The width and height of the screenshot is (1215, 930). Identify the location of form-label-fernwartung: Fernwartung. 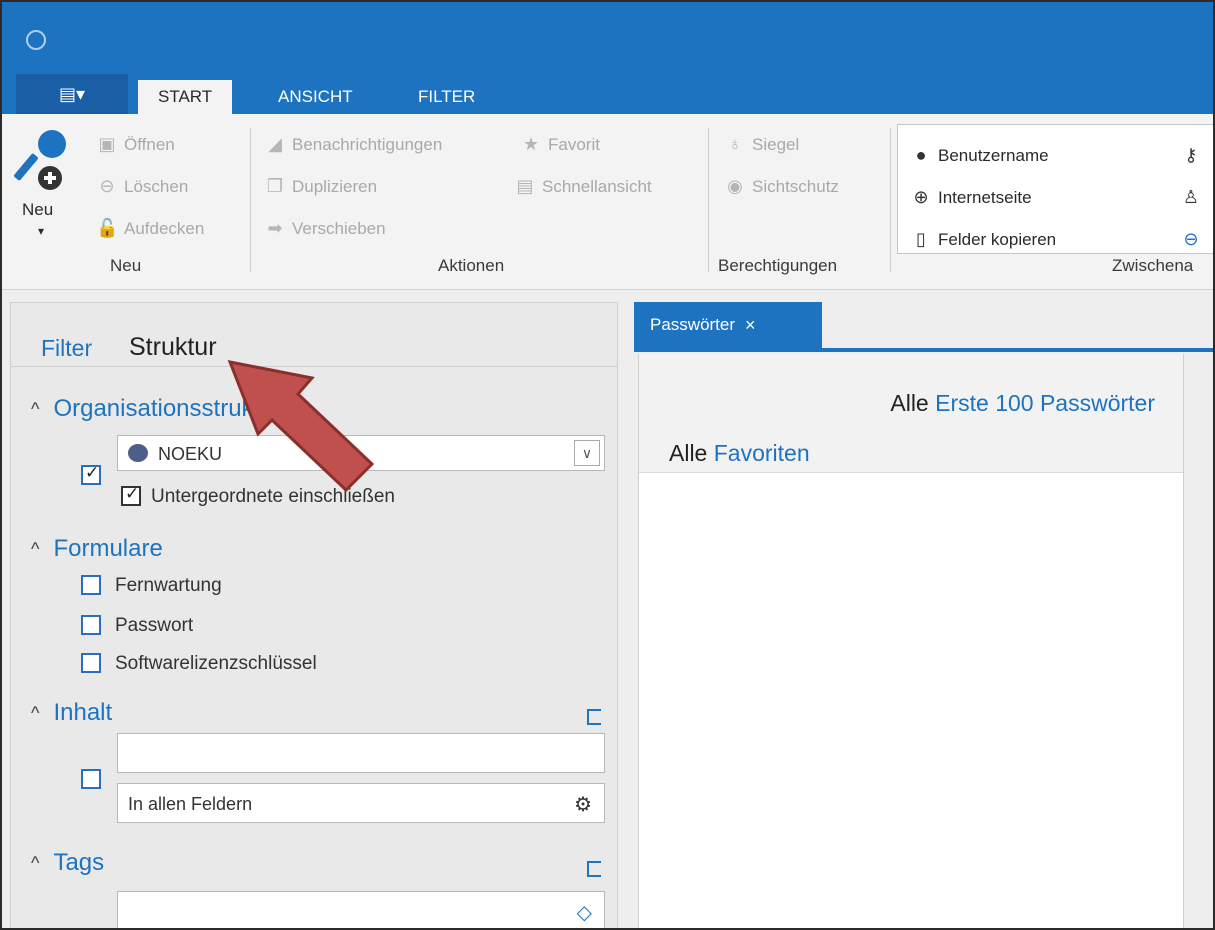
(168, 585).